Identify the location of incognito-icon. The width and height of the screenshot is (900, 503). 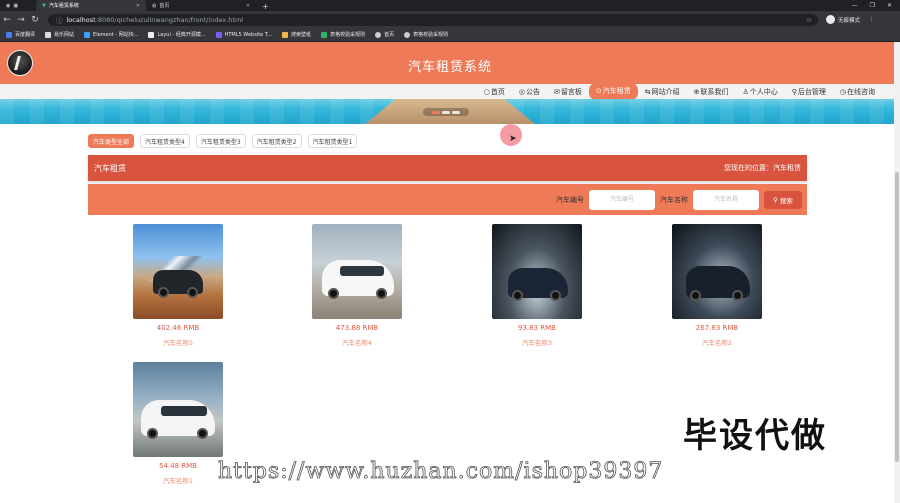
(830, 19).